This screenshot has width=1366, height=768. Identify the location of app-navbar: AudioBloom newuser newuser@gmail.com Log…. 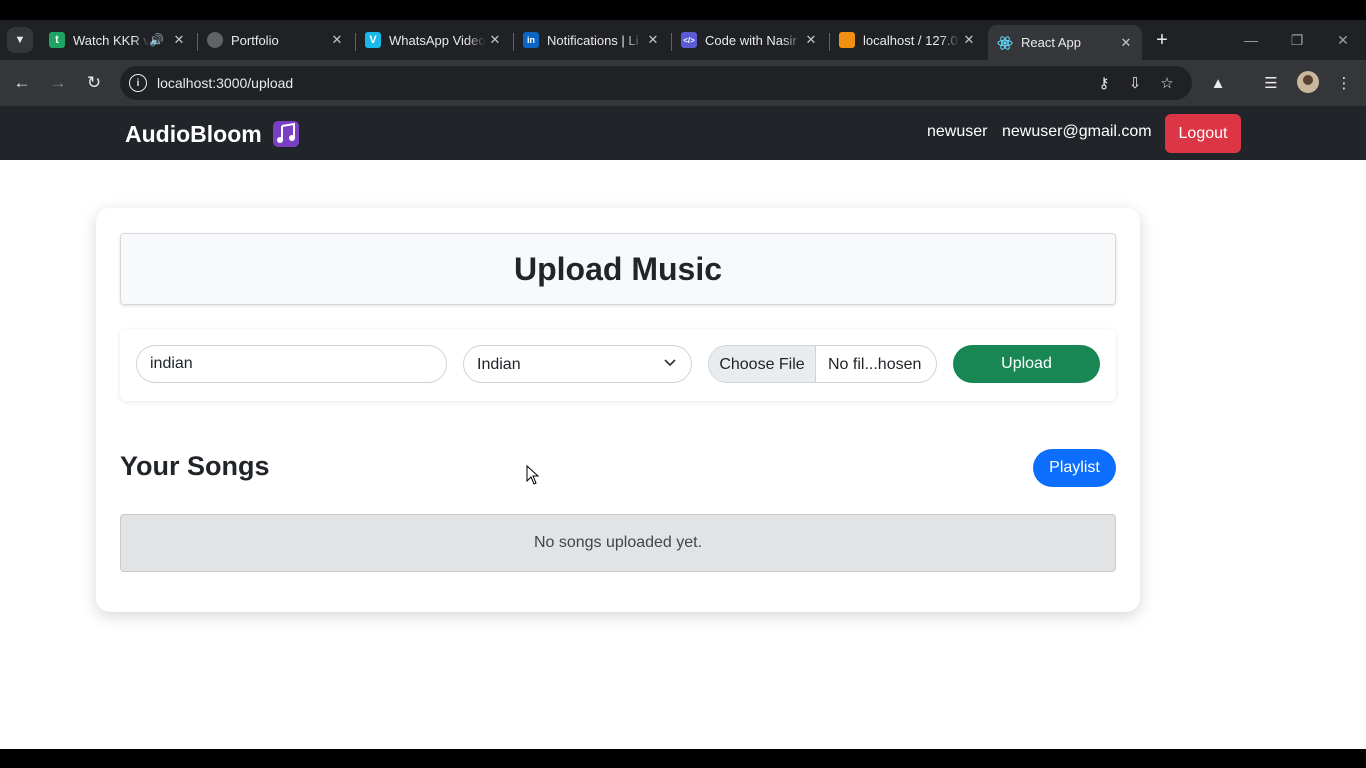
(683, 133).